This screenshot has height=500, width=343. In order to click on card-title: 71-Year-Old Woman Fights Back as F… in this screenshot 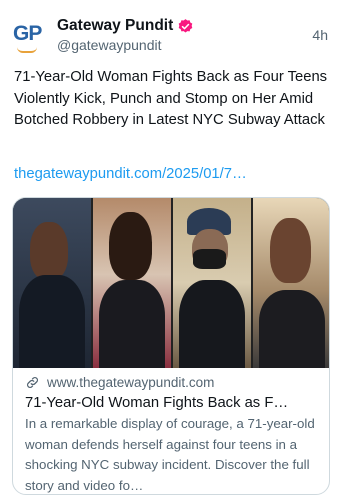, I will do `click(157, 403)`.